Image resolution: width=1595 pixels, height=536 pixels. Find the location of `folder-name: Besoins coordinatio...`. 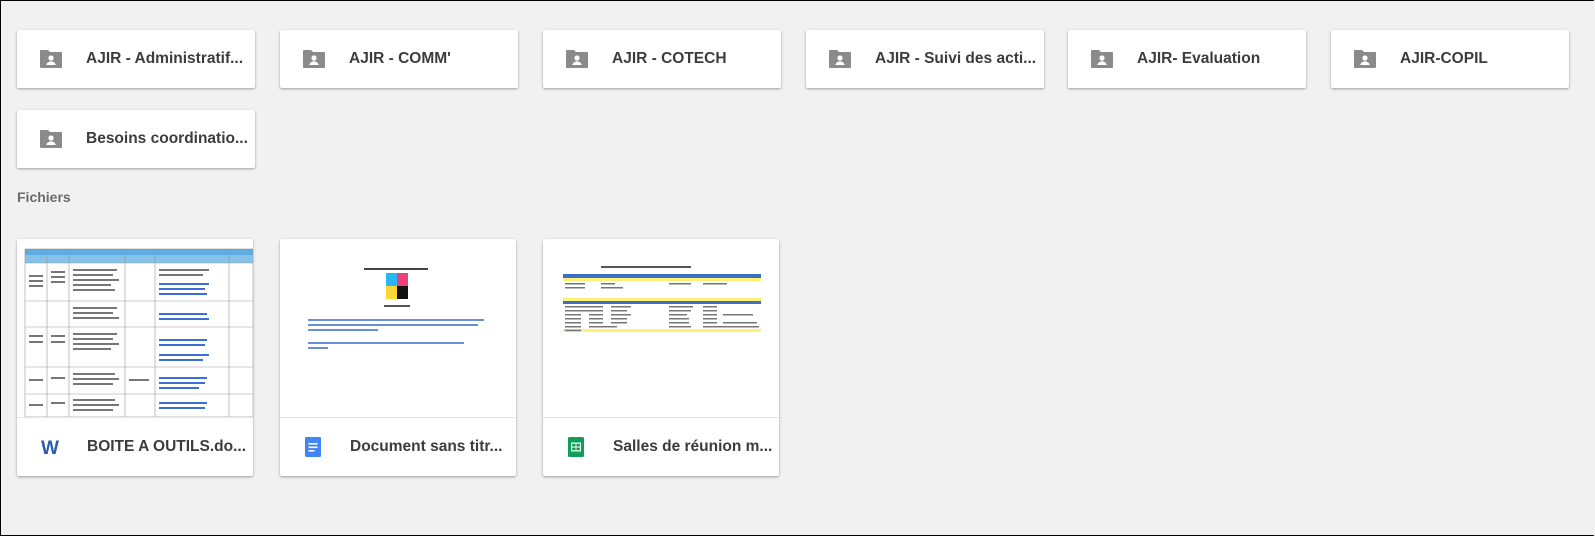

folder-name: Besoins coordinatio... is located at coordinates (167, 138).